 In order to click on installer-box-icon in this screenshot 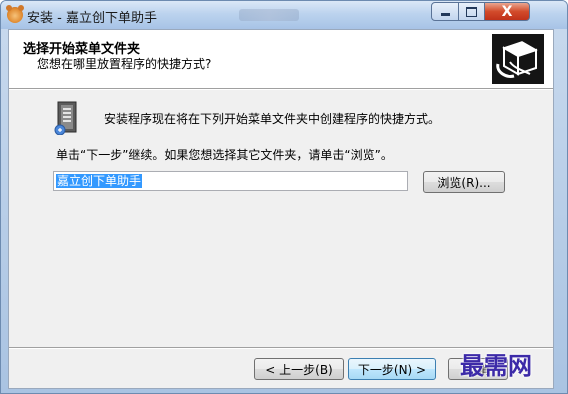, I will do `click(518, 59)`.